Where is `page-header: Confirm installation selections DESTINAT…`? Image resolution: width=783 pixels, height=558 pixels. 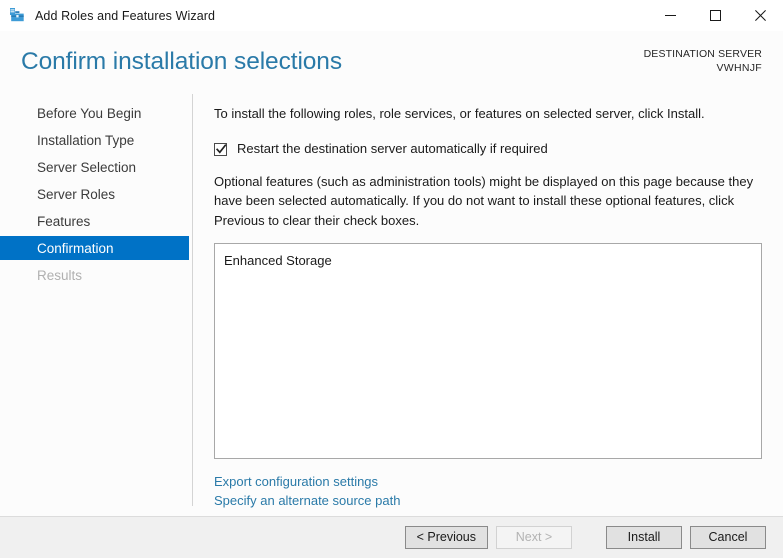 page-header: Confirm installation selections DESTINAT… is located at coordinates (391, 62).